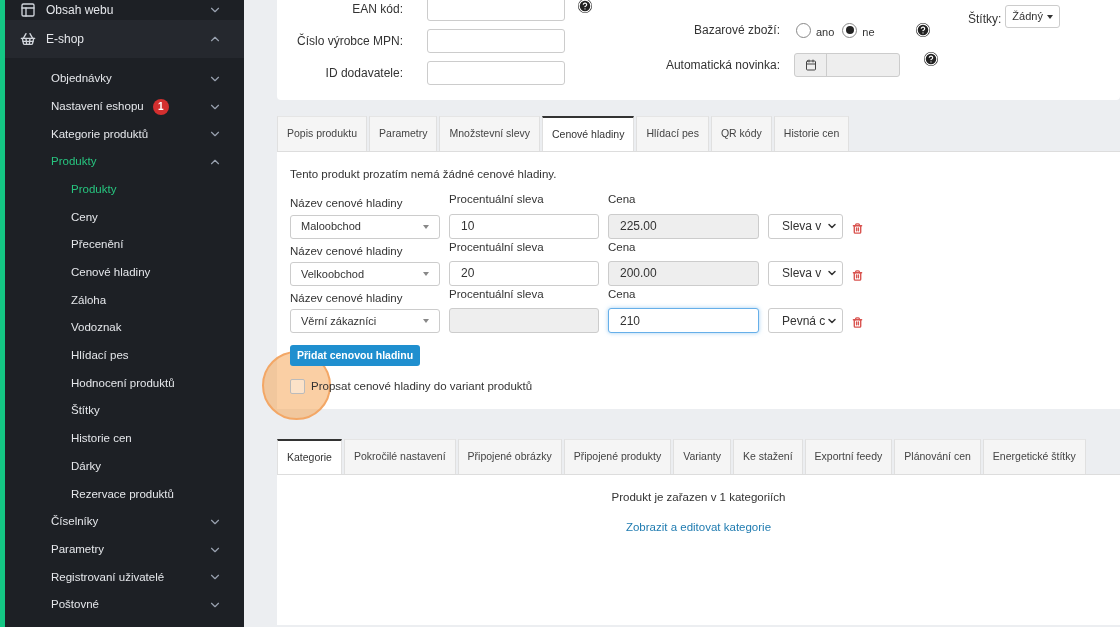 The height and width of the screenshot is (627, 1120). I want to click on basket-icon, so click(28, 39).